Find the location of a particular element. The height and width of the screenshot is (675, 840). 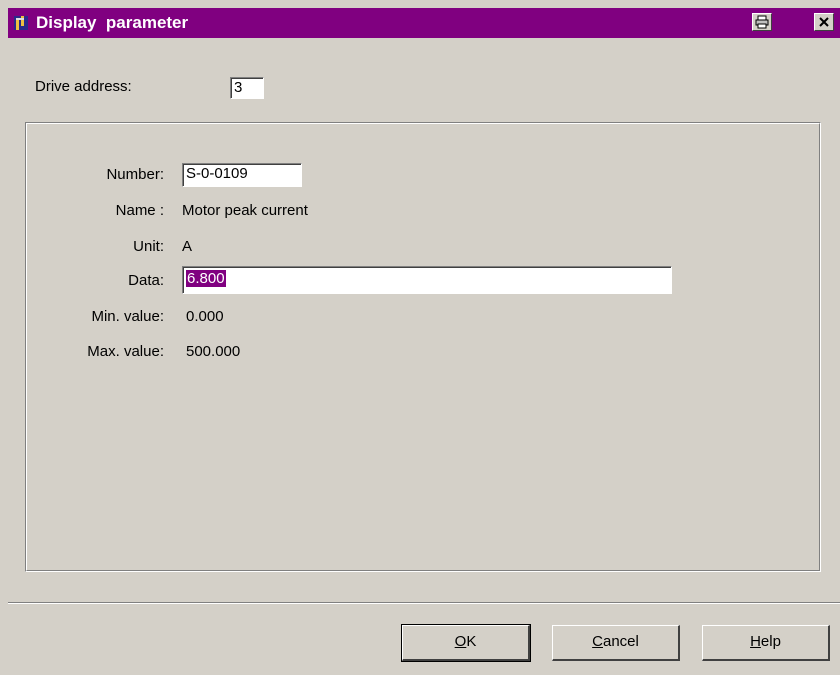

help-mnemonic: H is located at coordinates (755, 641).